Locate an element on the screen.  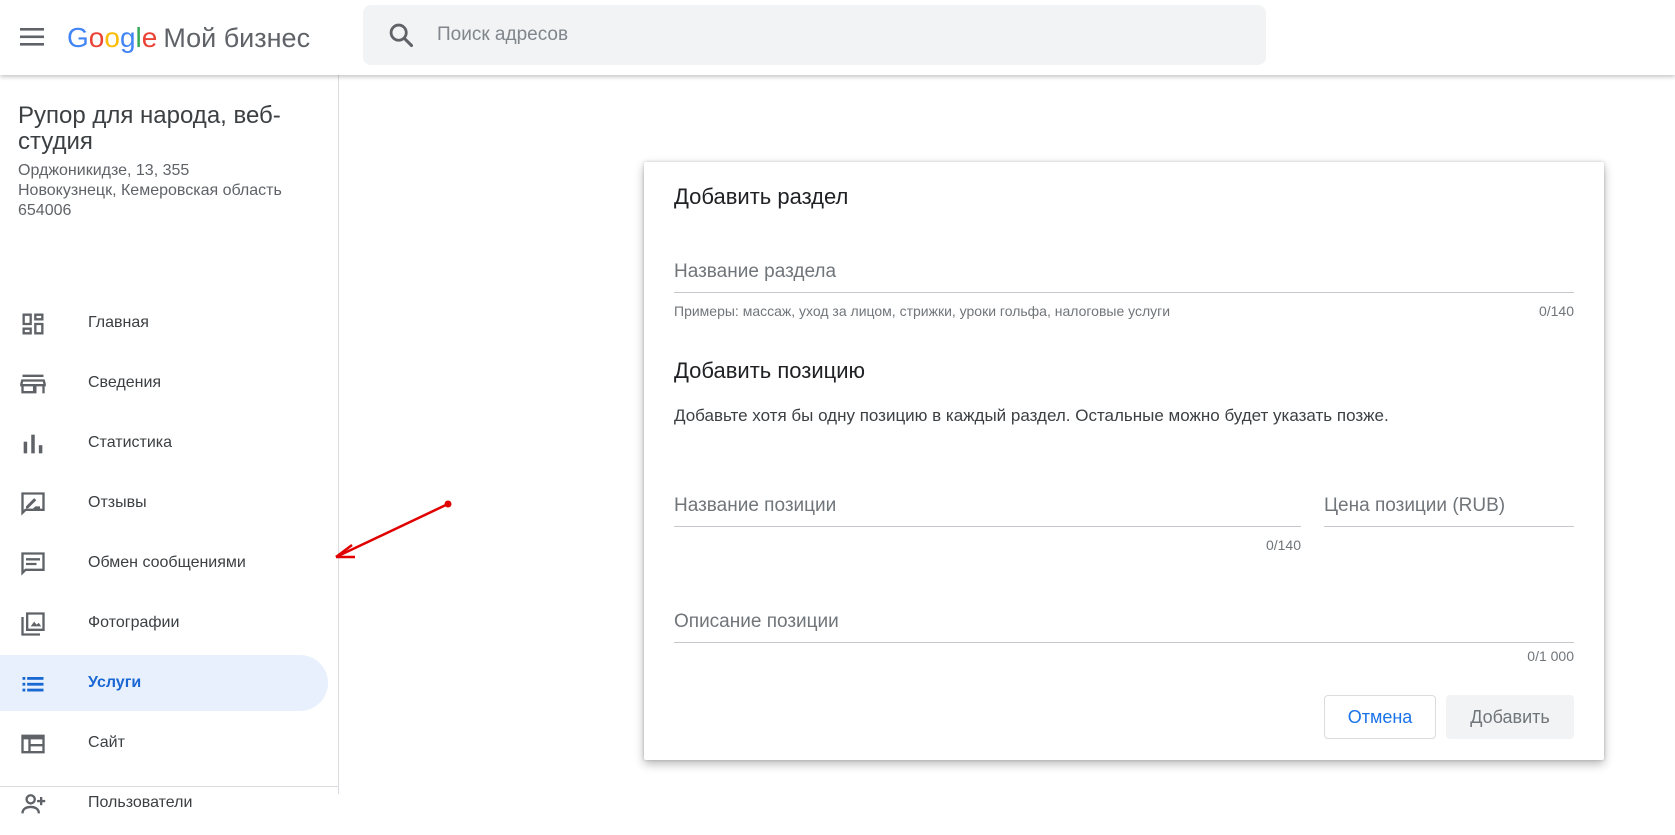
item-name-counter: 0/140 is located at coordinates (1283, 545).